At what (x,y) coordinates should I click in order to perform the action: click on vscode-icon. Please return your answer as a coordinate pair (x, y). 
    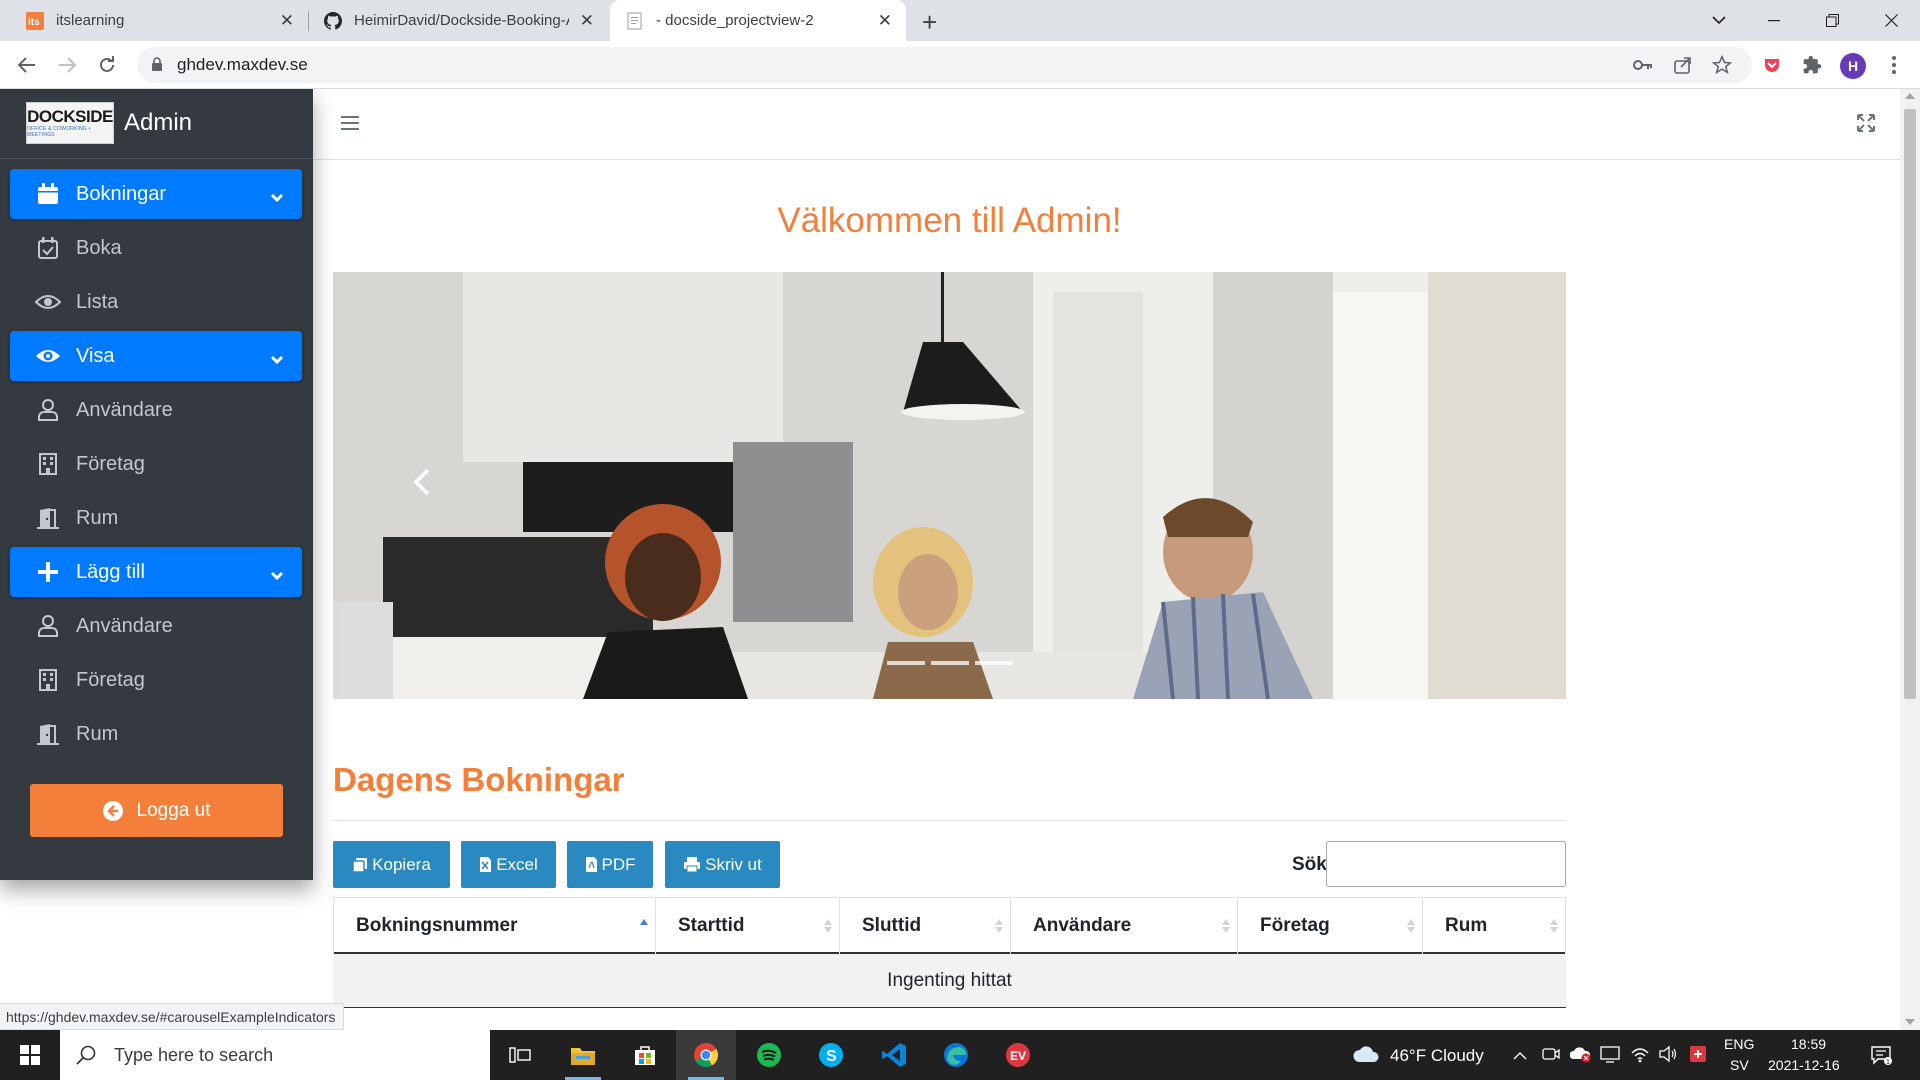
    Looking at the image, I should click on (894, 1055).